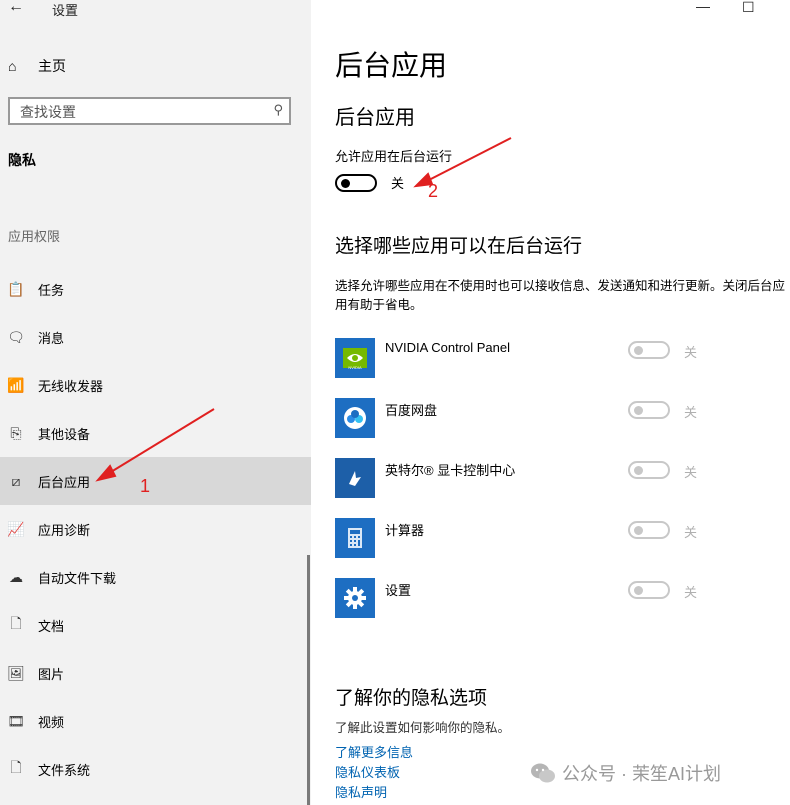 This screenshot has width=790, height=805. I want to click on cloud-icon: ☁, so click(16, 576).